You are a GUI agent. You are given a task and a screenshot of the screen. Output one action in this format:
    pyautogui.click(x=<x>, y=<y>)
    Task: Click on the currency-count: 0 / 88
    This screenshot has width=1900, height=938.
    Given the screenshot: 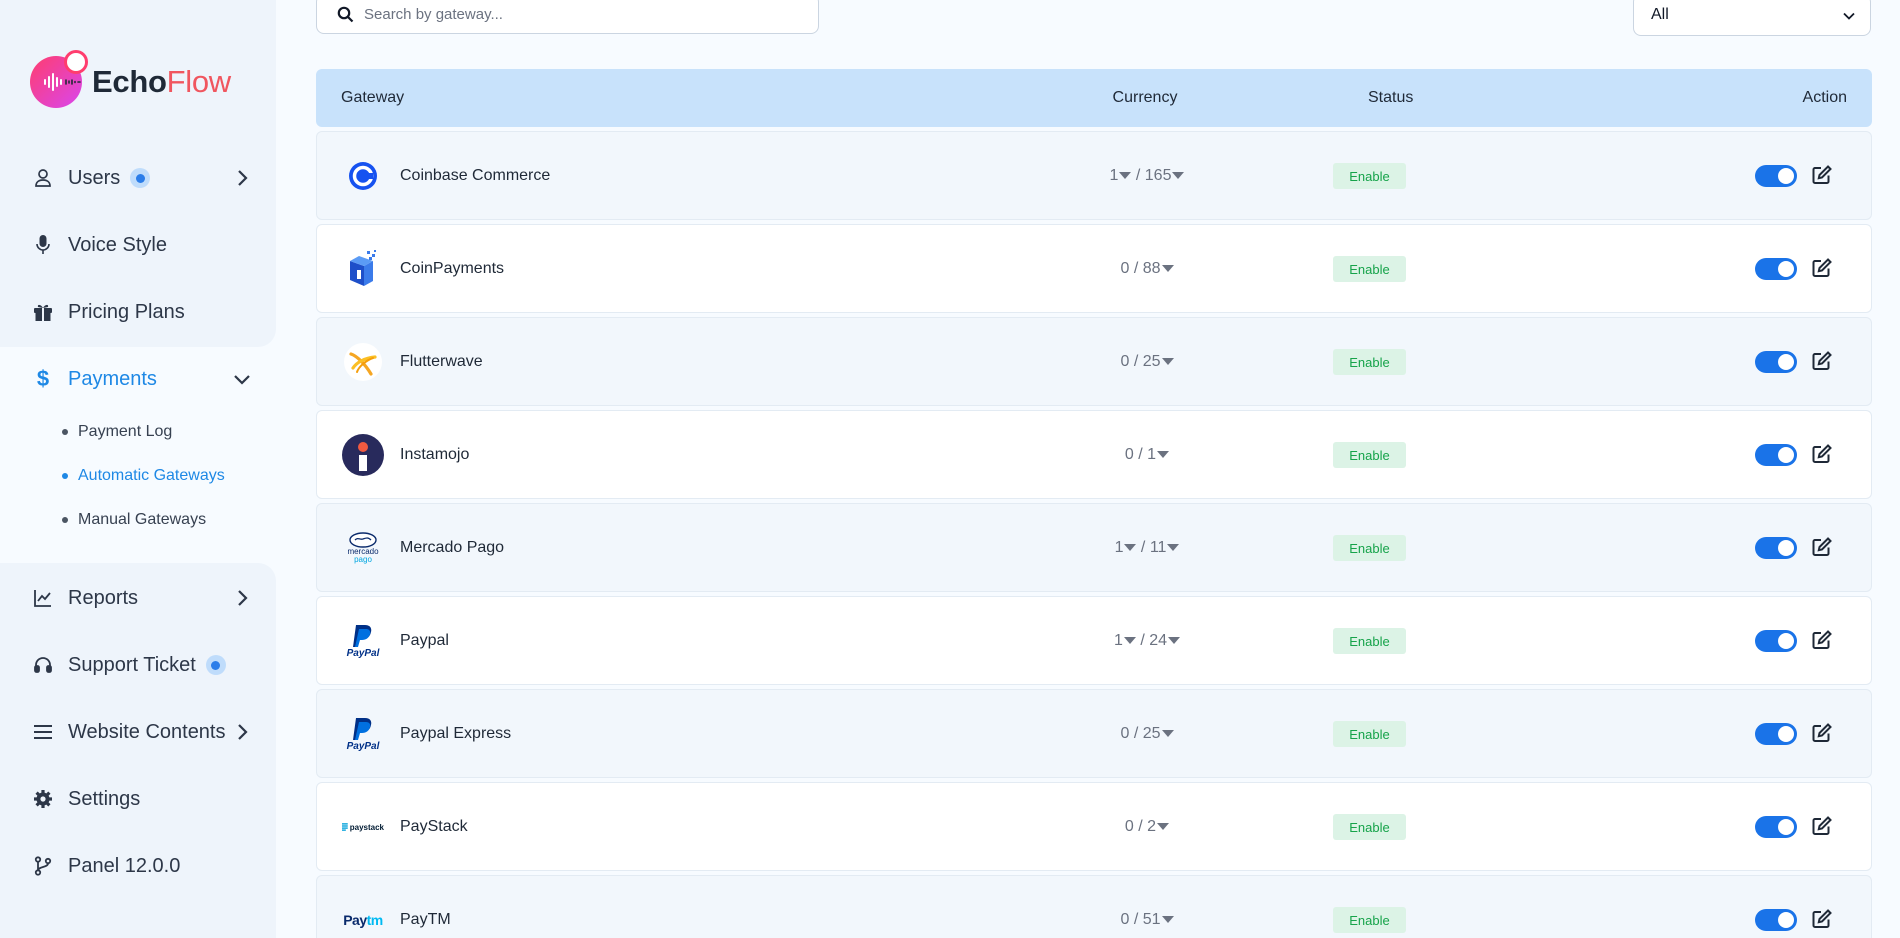 What is the action you would take?
    pyautogui.click(x=1147, y=269)
    